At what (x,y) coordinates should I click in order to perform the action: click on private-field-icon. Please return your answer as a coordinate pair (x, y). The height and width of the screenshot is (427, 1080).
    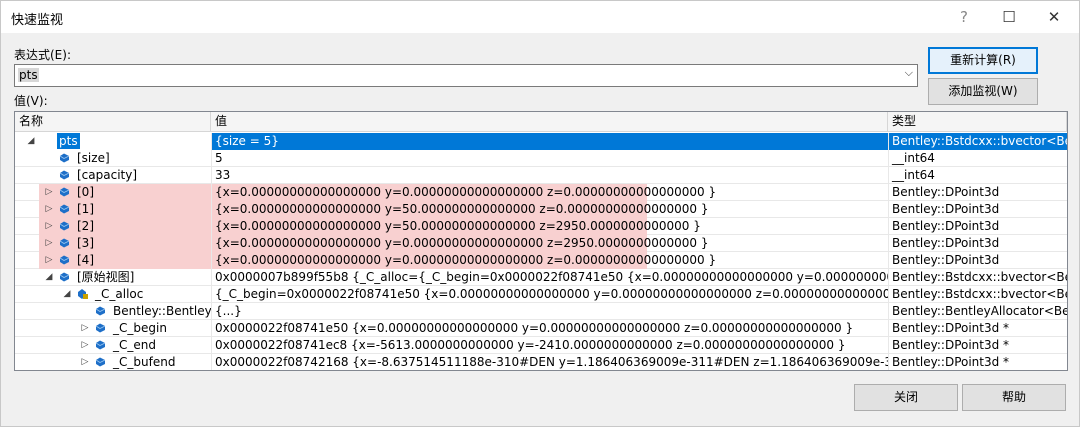
    Looking at the image, I should click on (83, 294).